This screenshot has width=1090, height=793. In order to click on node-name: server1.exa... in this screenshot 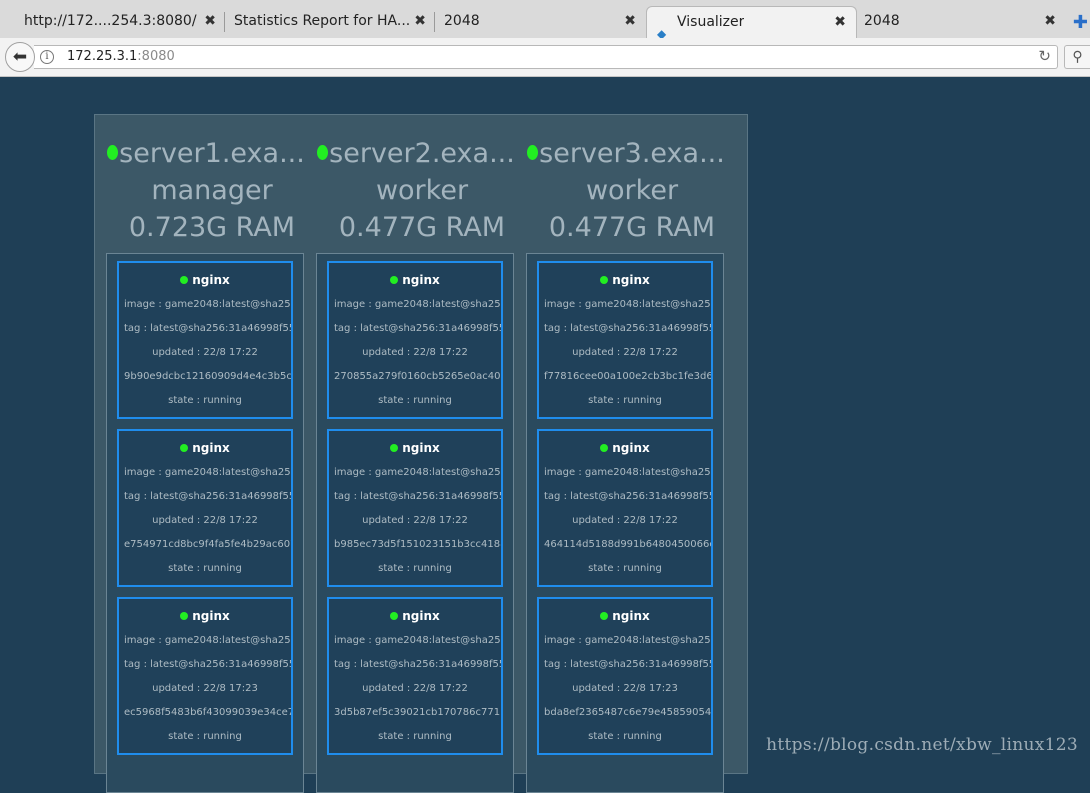, I will do `click(212, 153)`.